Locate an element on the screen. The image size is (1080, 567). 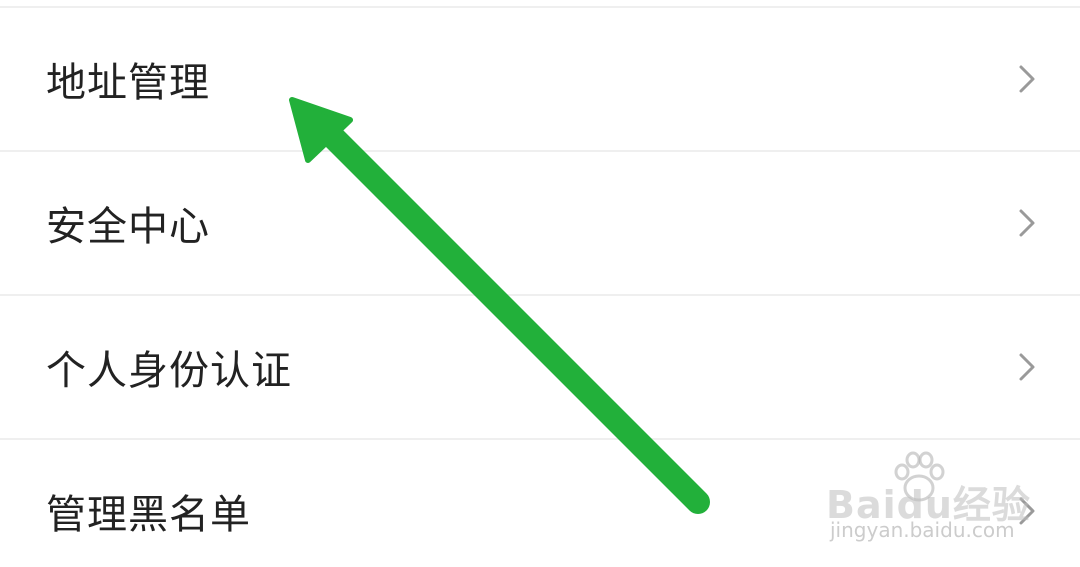
menu-item-label: 地址管理 is located at coordinates (128, 83).